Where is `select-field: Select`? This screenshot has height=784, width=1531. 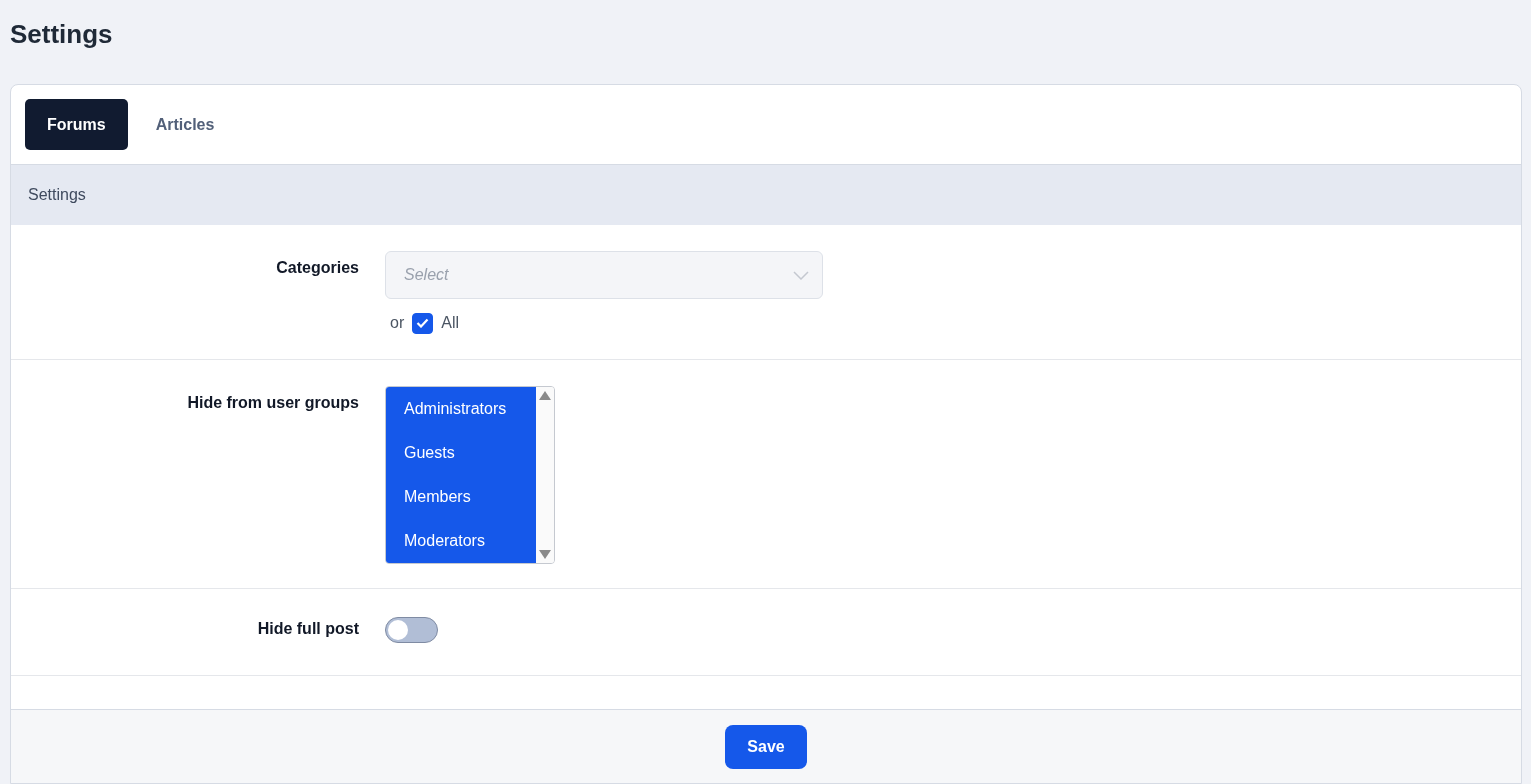
select-field: Select is located at coordinates (604, 275).